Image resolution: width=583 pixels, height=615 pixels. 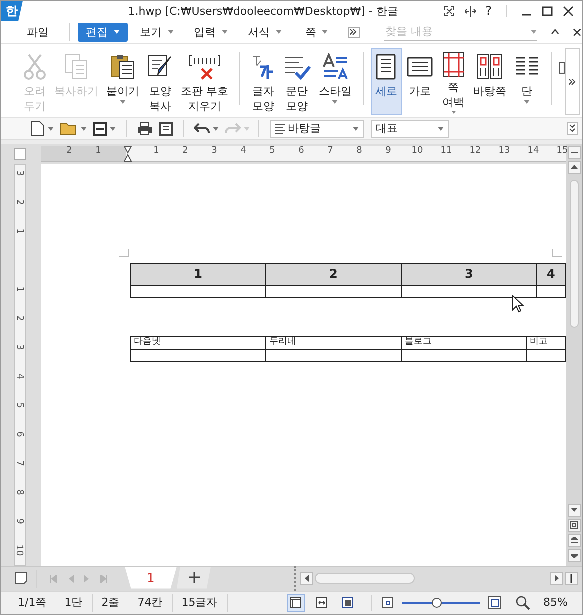 I want to click on menu-item: 파일, so click(x=38, y=32).